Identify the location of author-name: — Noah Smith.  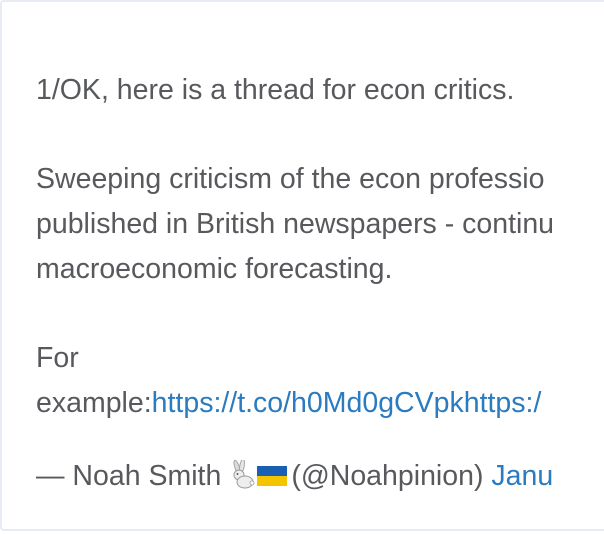
(129, 476).